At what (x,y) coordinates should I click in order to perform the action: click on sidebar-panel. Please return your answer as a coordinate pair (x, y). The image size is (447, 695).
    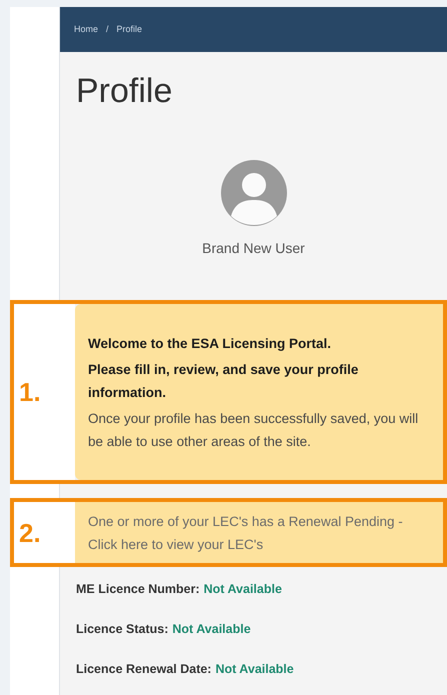
    Looking at the image, I should click on (34, 491).